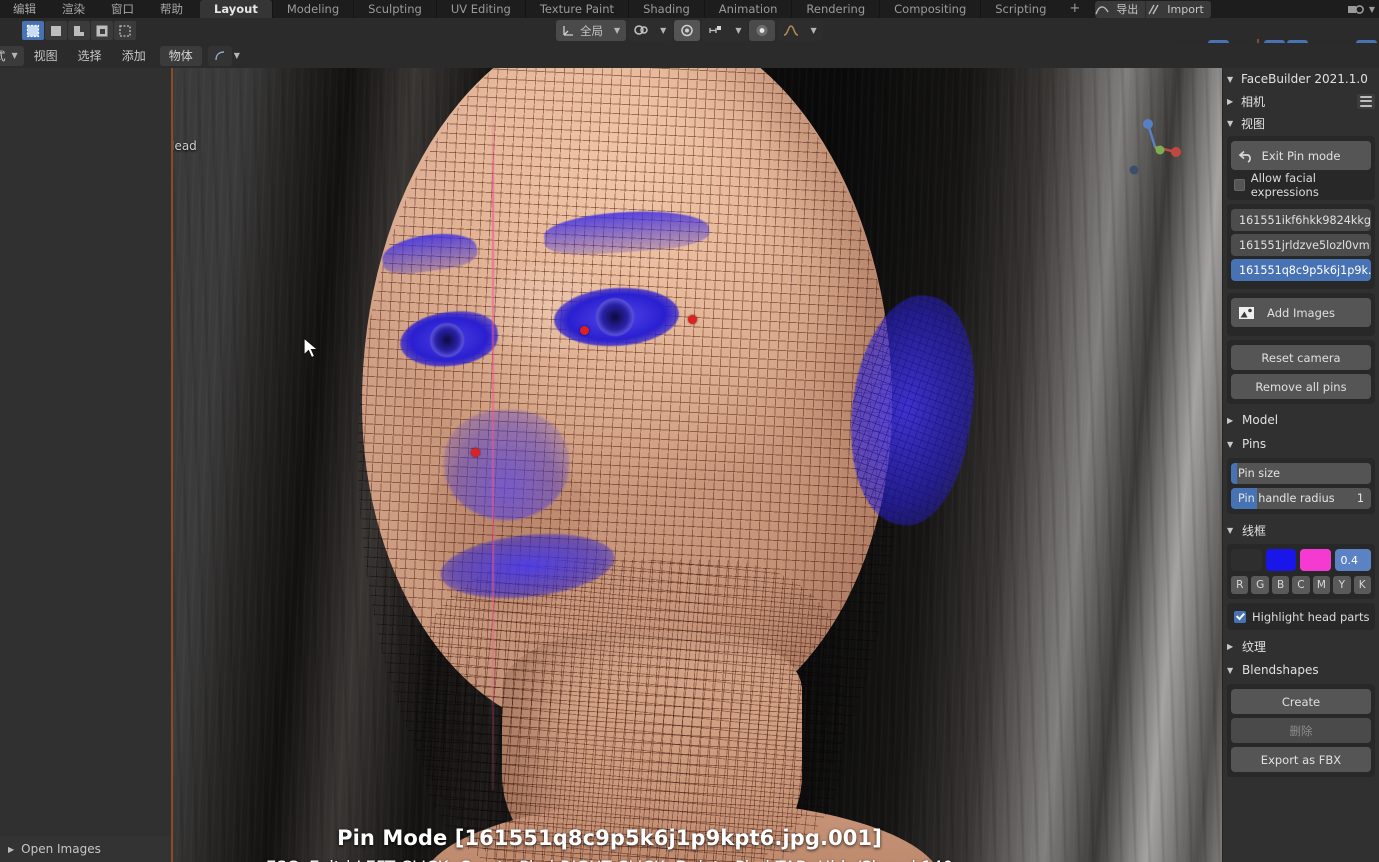 This screenshot has width=1379, height=862. Describe the element at coordinates (1301, 185) in the screenshot. I see `allow-facial-expressions-row: Allow facial expressions` at that location.